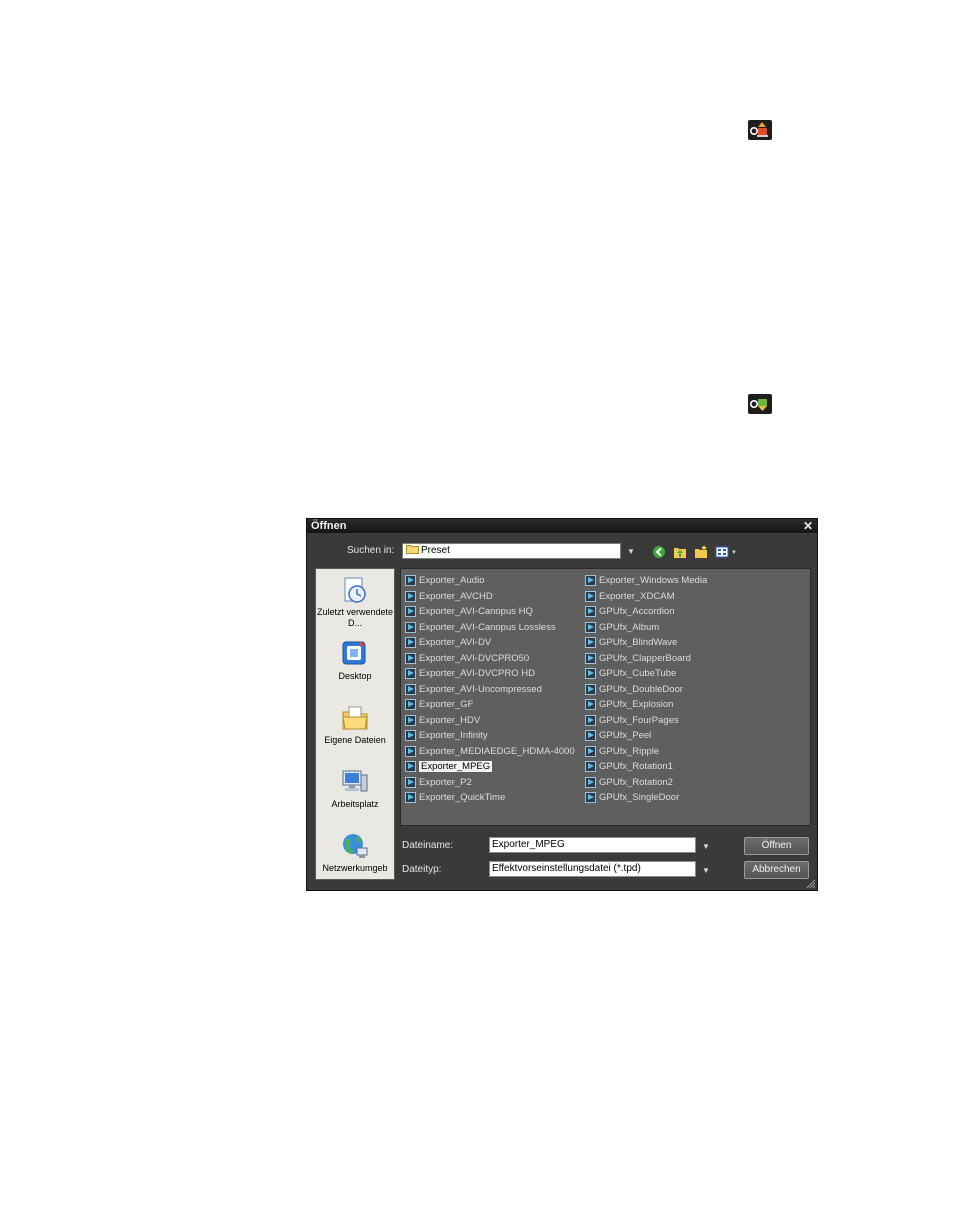 Image resolution: width=954 pixels, height=1227 pixels. Describe the element at coordinates (631, 552) in the screenshot. I see `chevron-down-icon: ▼` at that location.